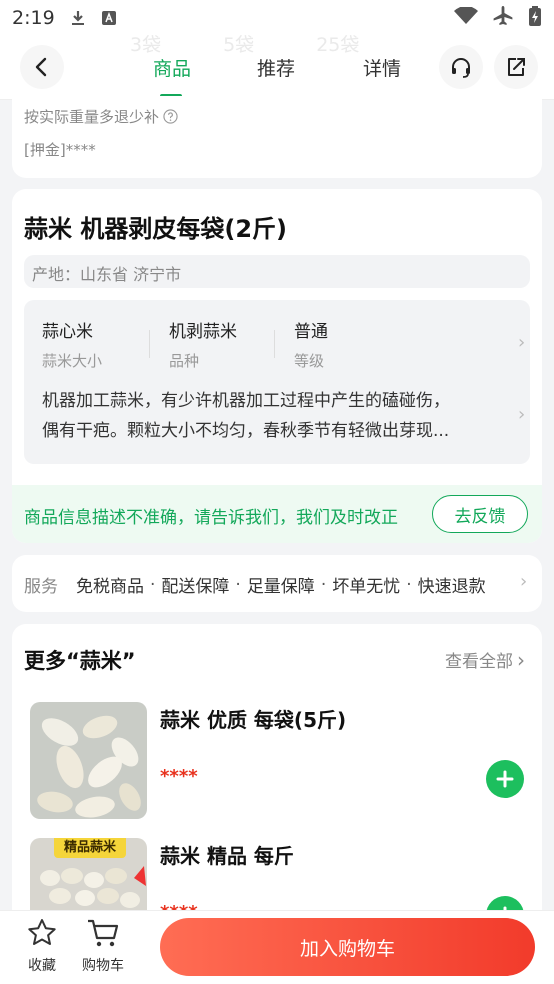 The width and height of the screenshot is (554, 984). I want to click on cart-icon, so click(103, 933).